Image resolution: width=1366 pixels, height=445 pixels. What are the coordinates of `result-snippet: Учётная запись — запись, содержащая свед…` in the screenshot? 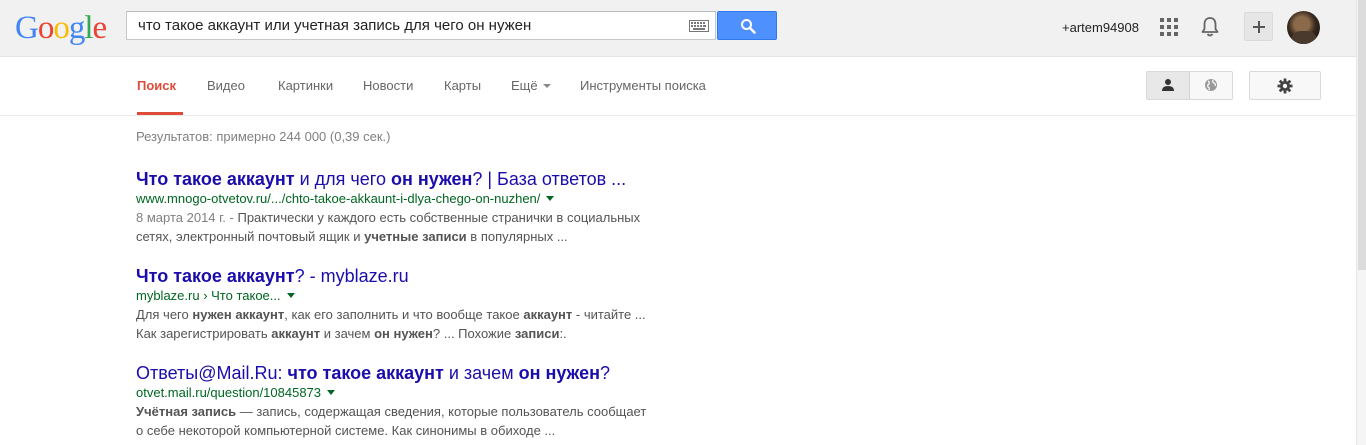 It's located at (391, 421).